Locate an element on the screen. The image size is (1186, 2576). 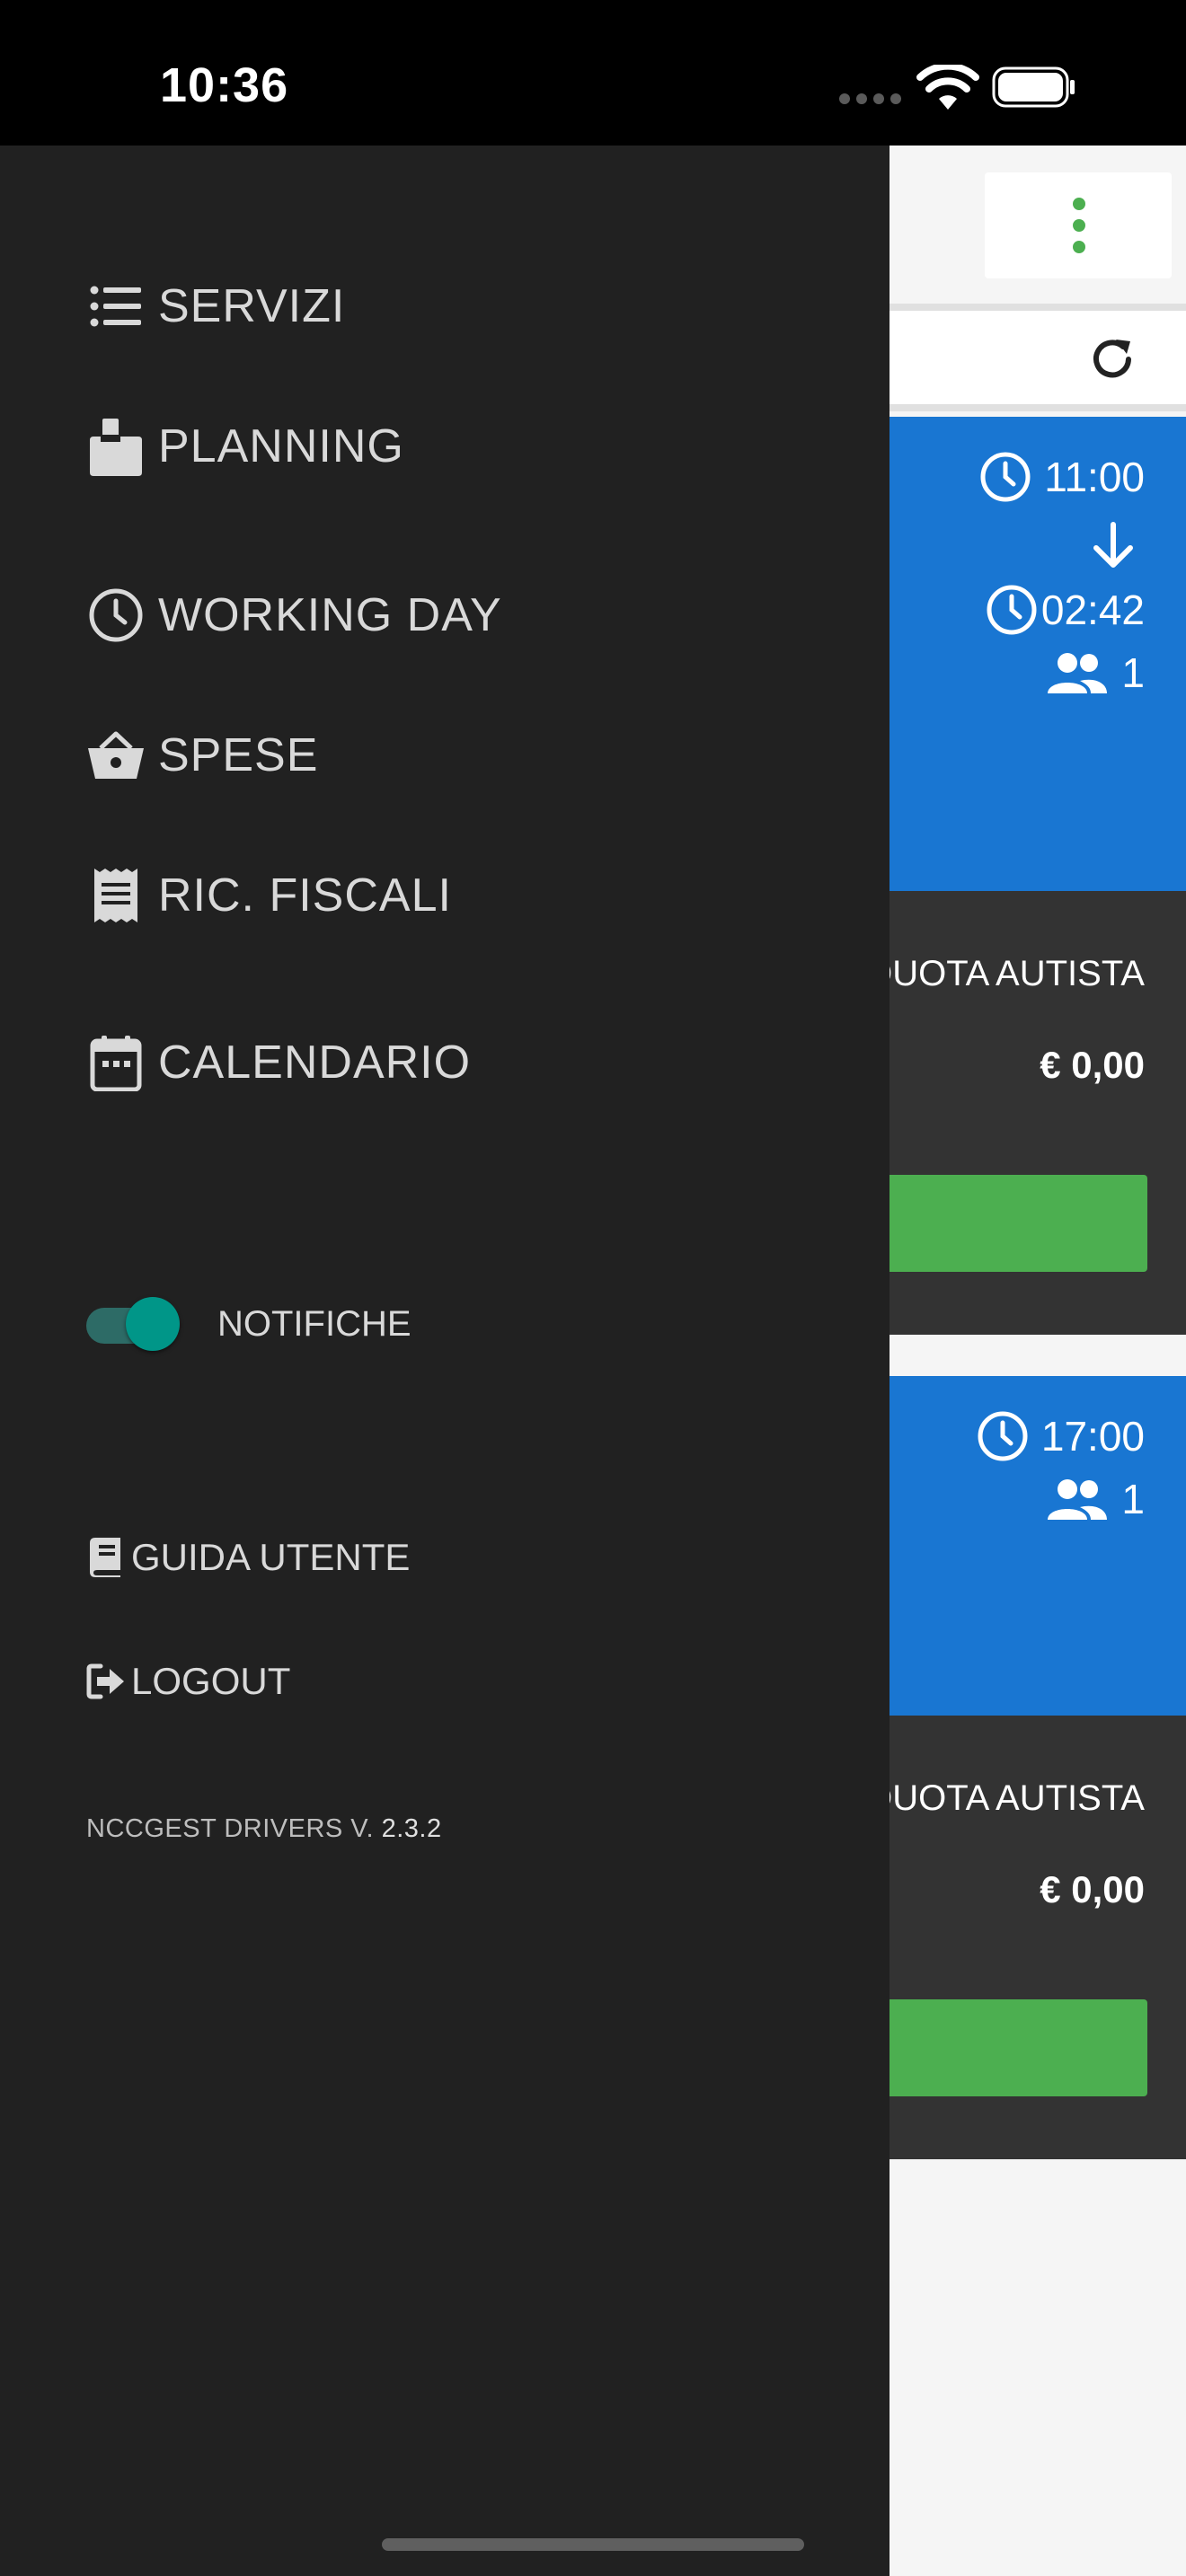
cellular-signal-icon is located at coordinates (870, 99).